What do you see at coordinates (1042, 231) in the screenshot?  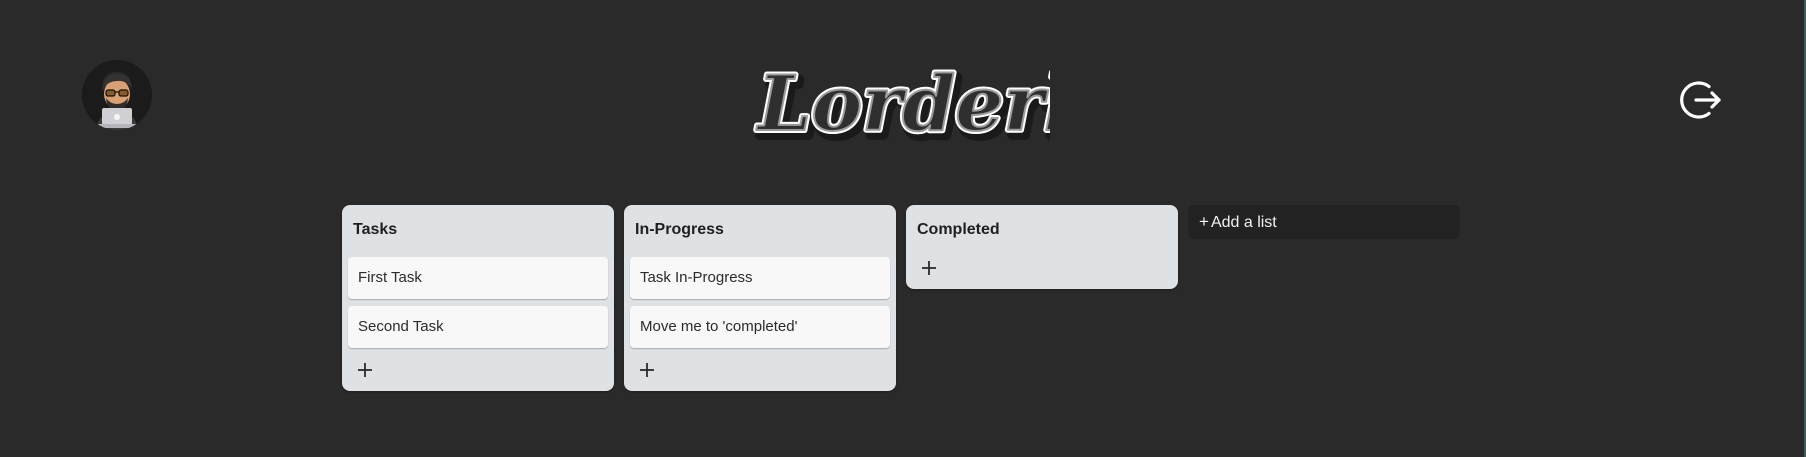 I see `list-title: Completed` at bounding box center [1042, 231].